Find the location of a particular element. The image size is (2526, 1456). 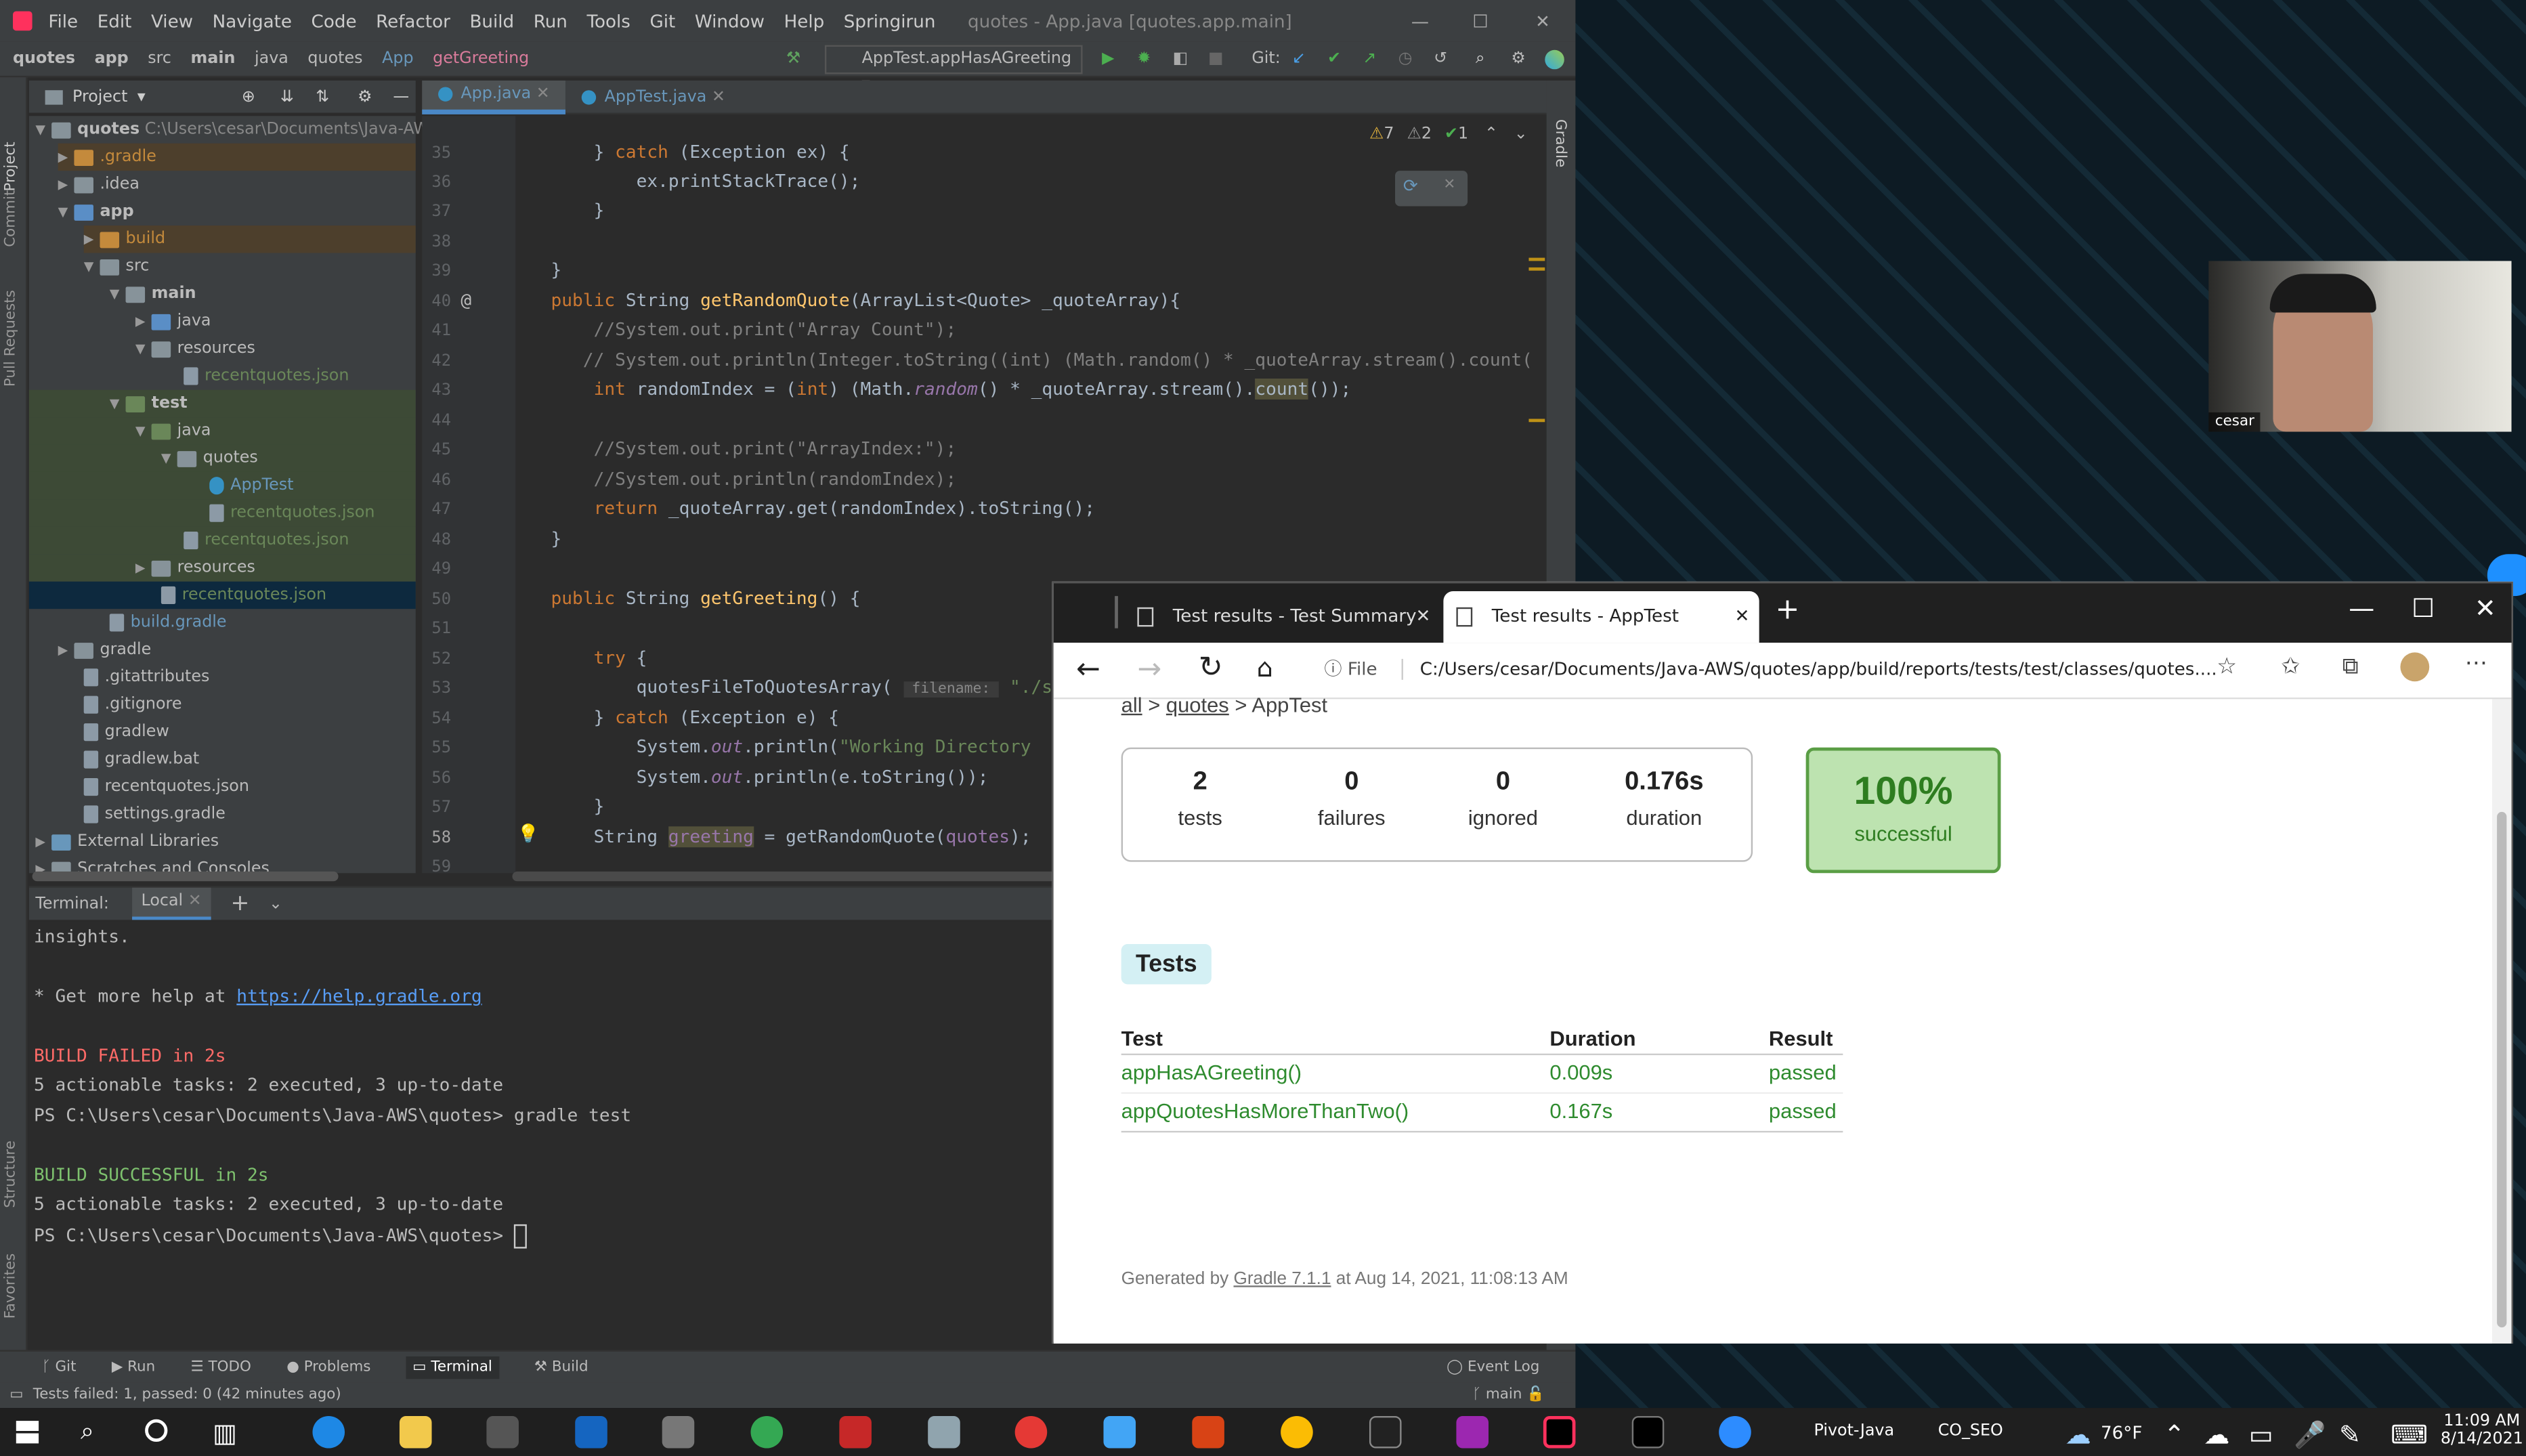

git-commit-icon: ✔ is located at coordinates (1334, 59).